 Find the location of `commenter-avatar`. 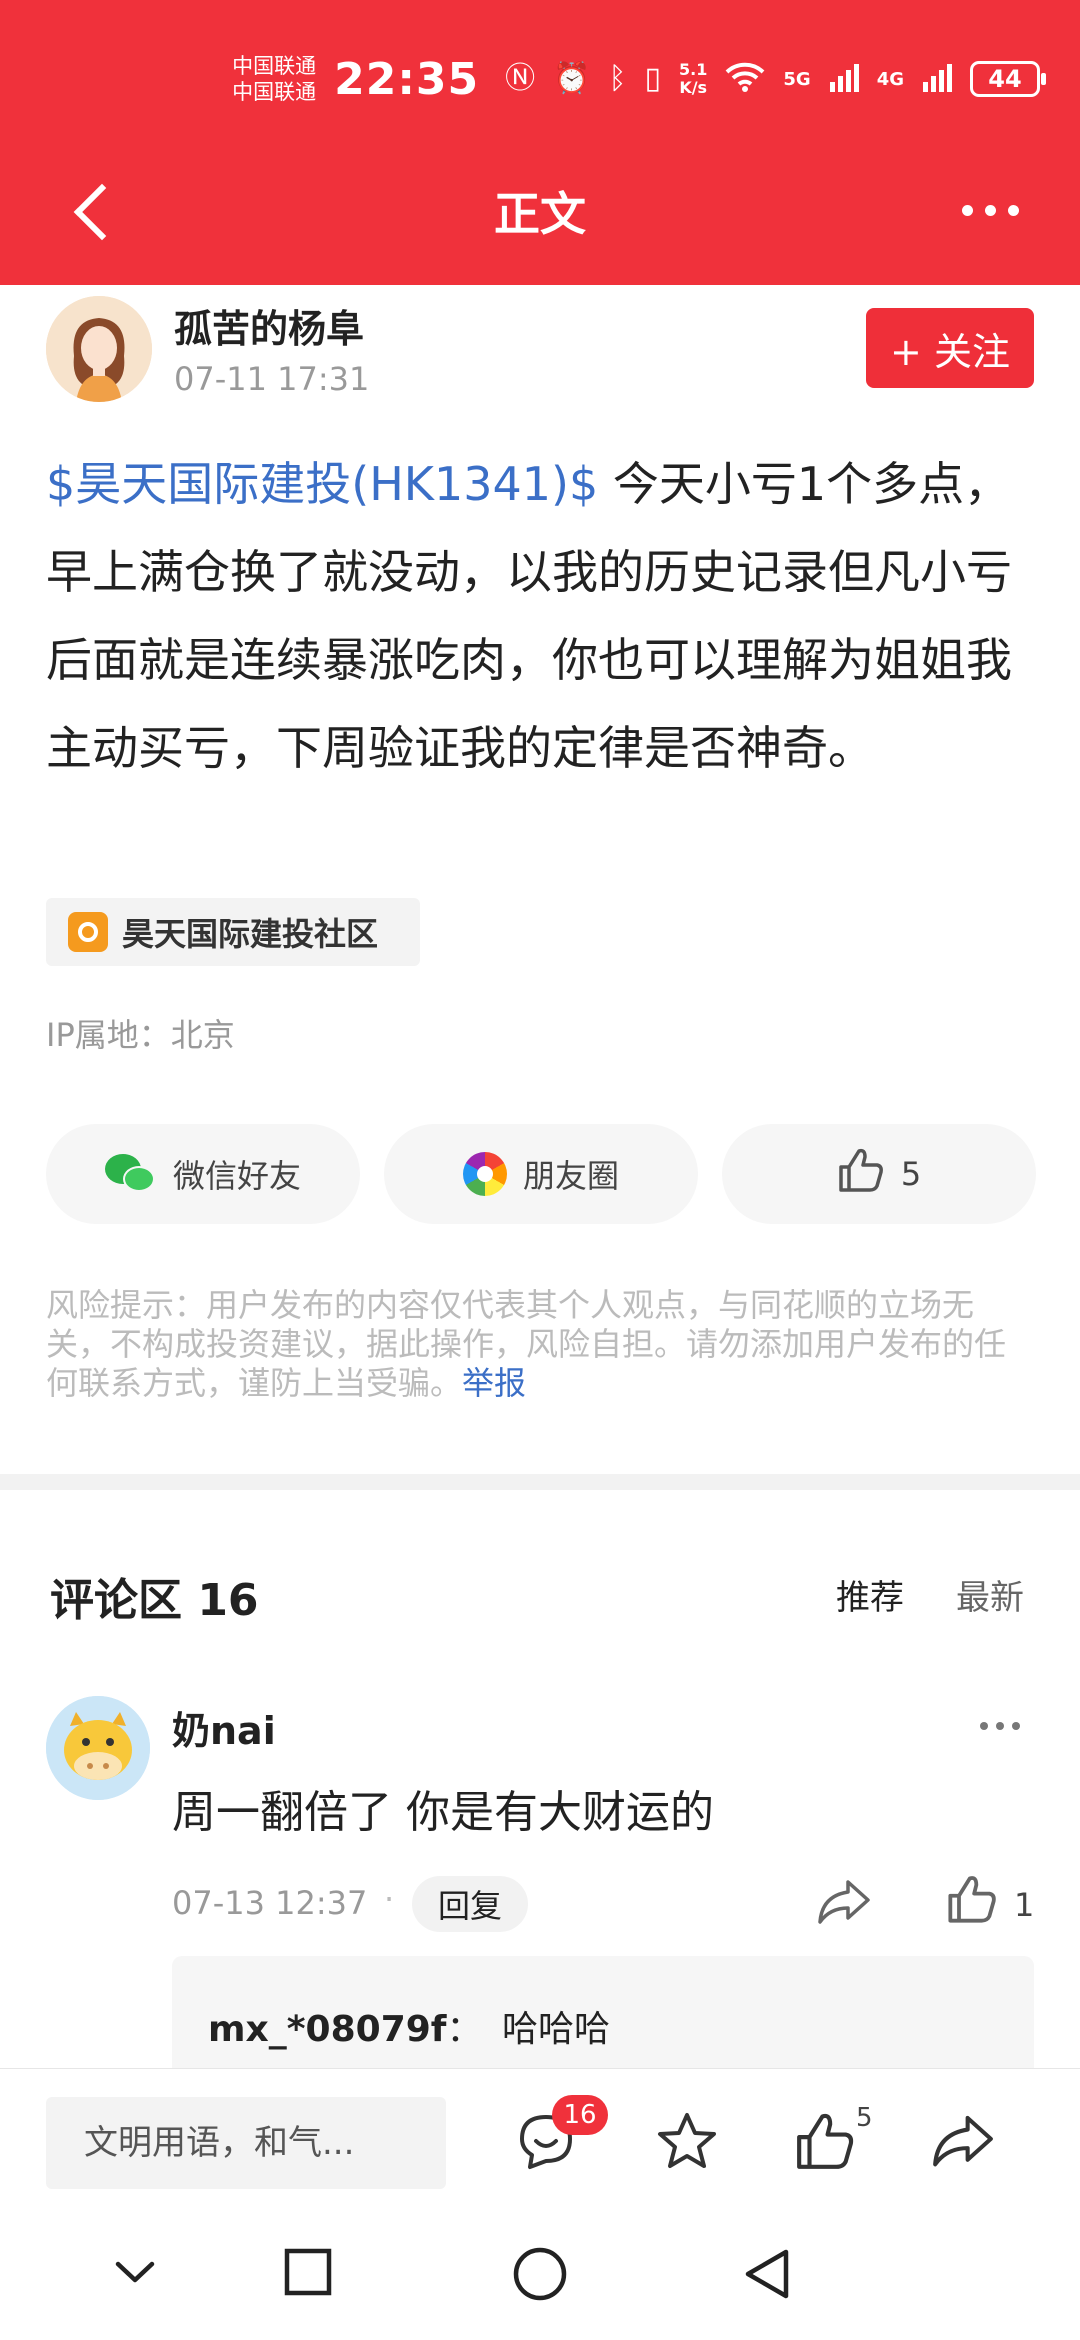

commenter-avatar is located at coordinates (98, 1748).